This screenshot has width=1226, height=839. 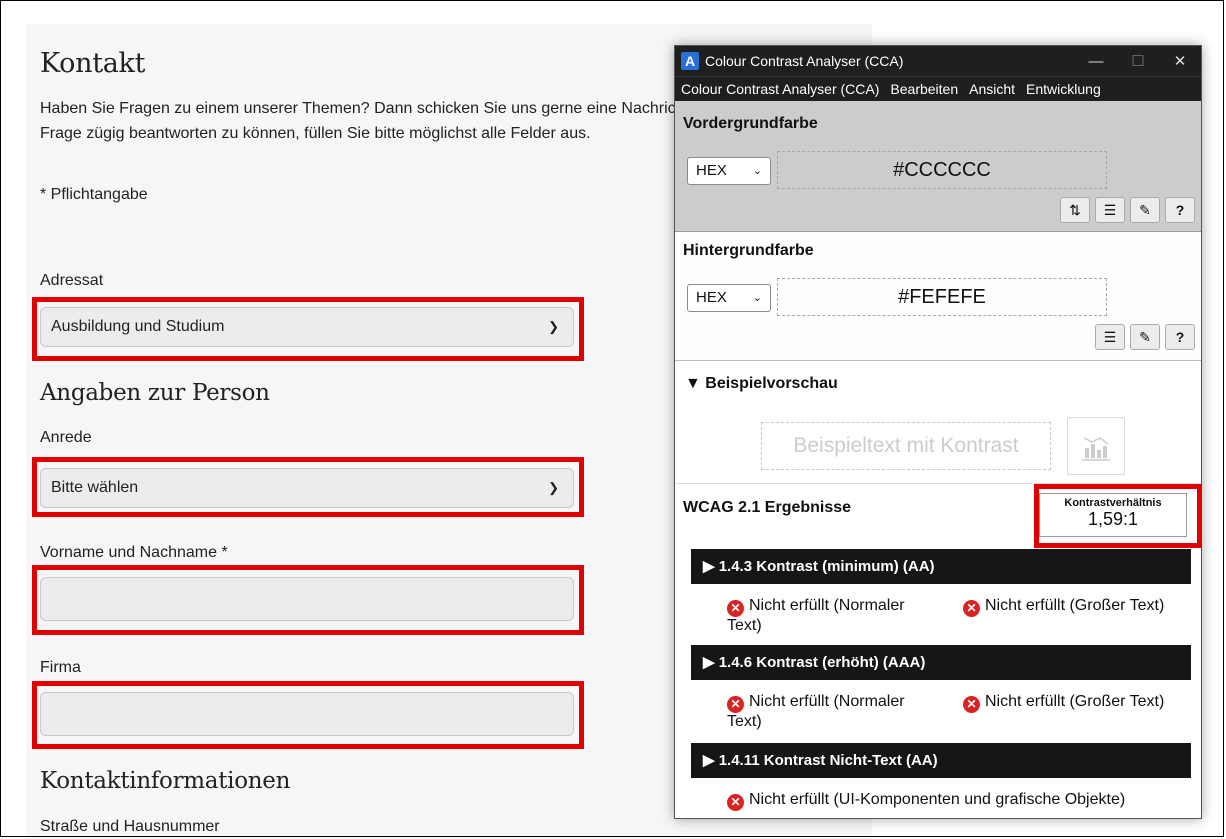 I want to click on background-tools: ☰ ✎ ?, so click(x=1145, y=337).